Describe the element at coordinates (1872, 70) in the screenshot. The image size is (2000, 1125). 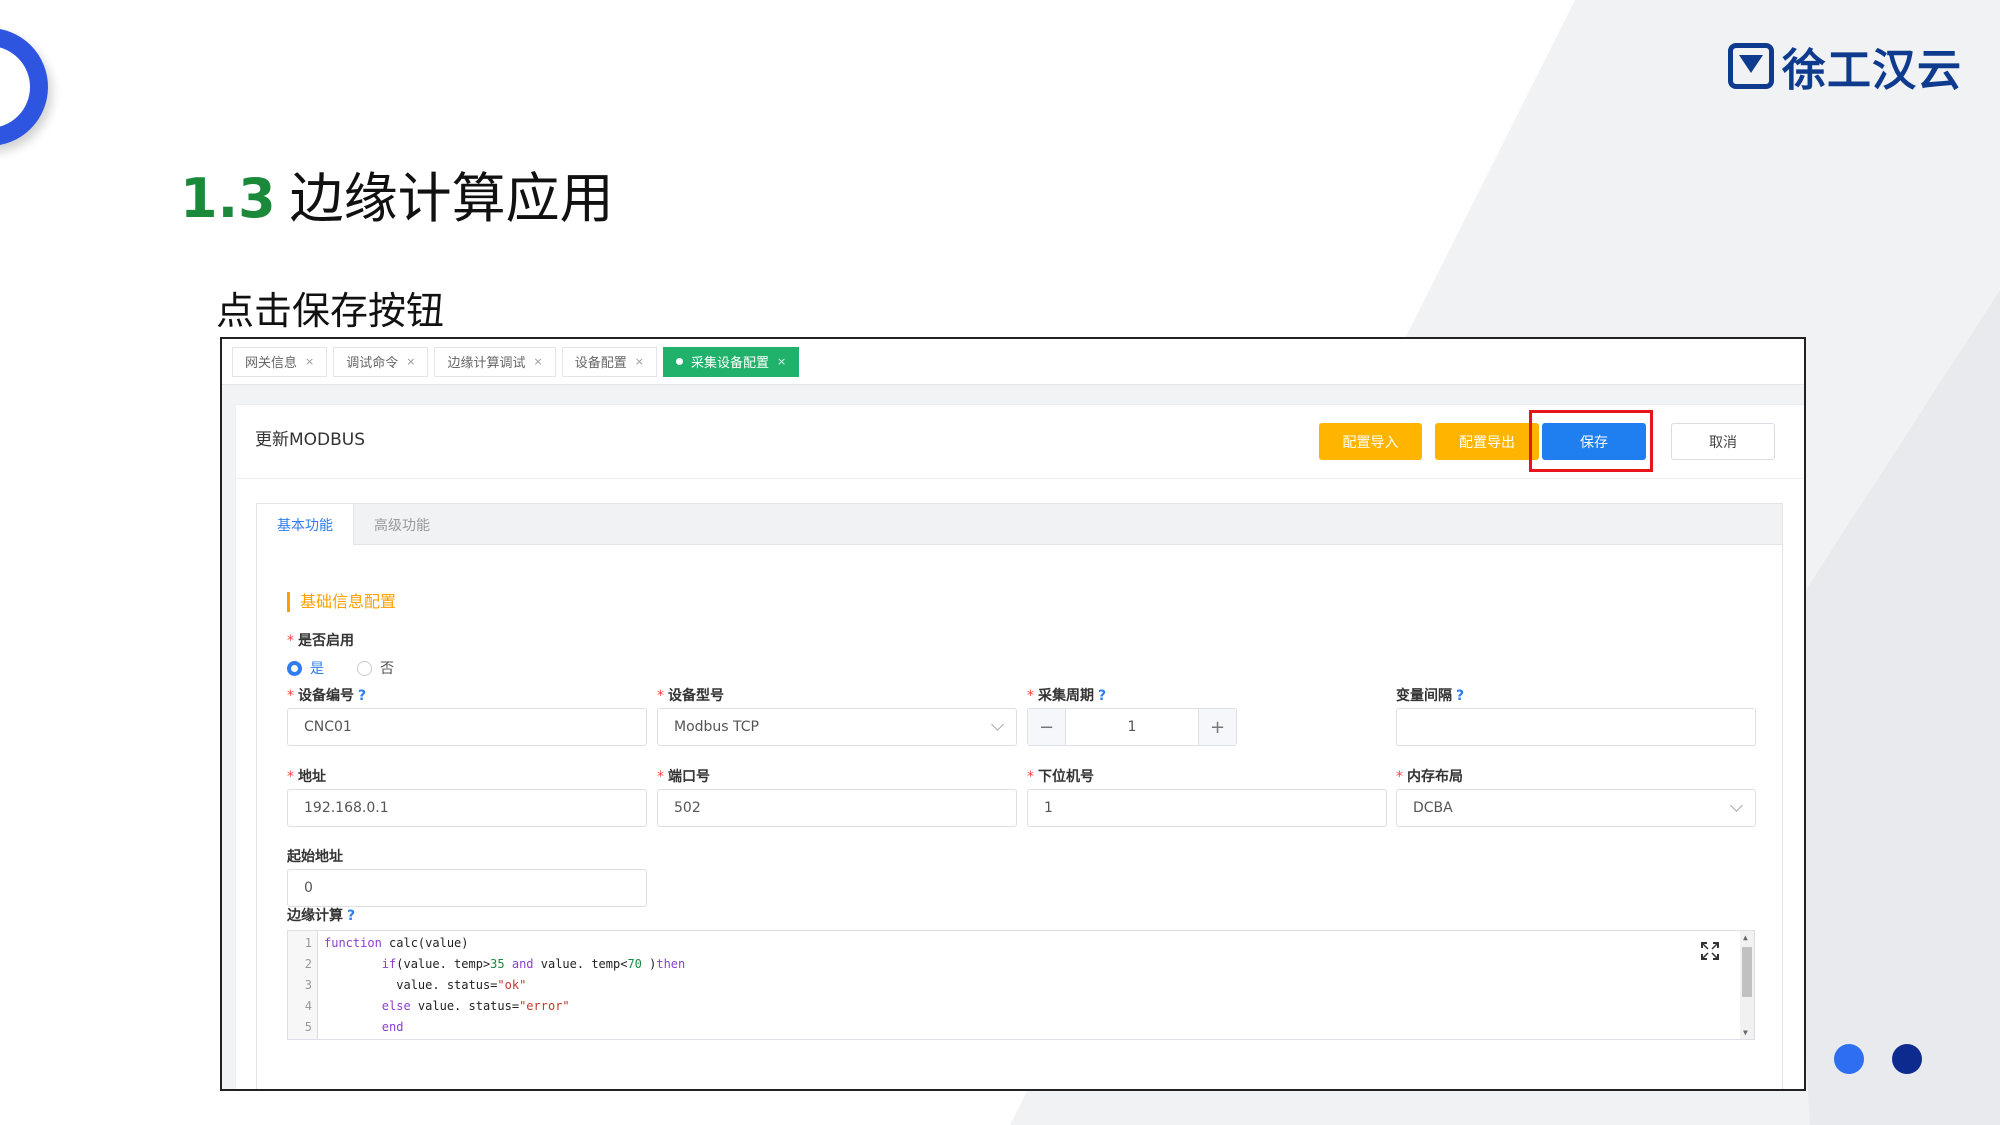
I see `logo-text: 徐工汉云` at that location.